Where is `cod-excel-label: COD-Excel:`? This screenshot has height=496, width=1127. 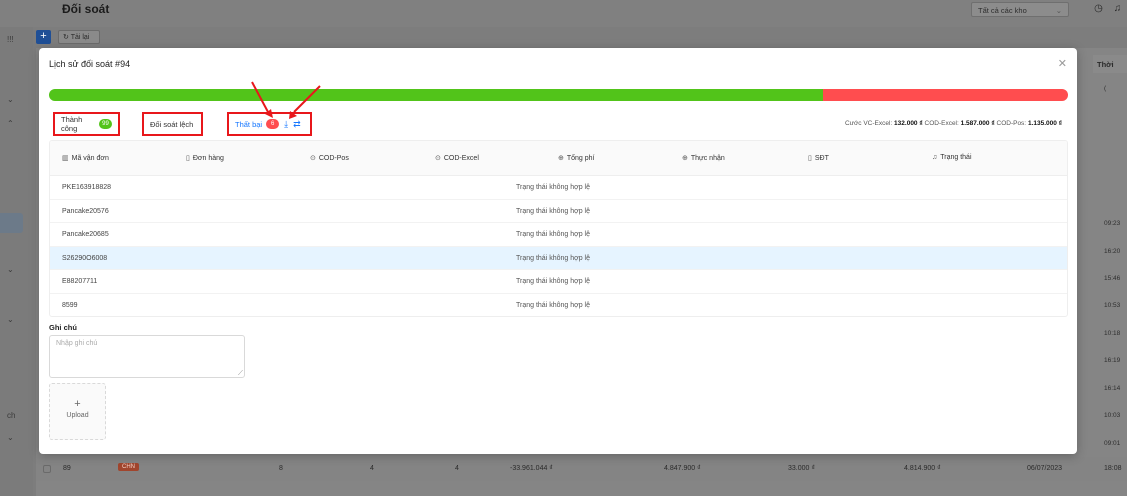
cod-excel-label: COD-Excel: is located at coordinates (941, 123).